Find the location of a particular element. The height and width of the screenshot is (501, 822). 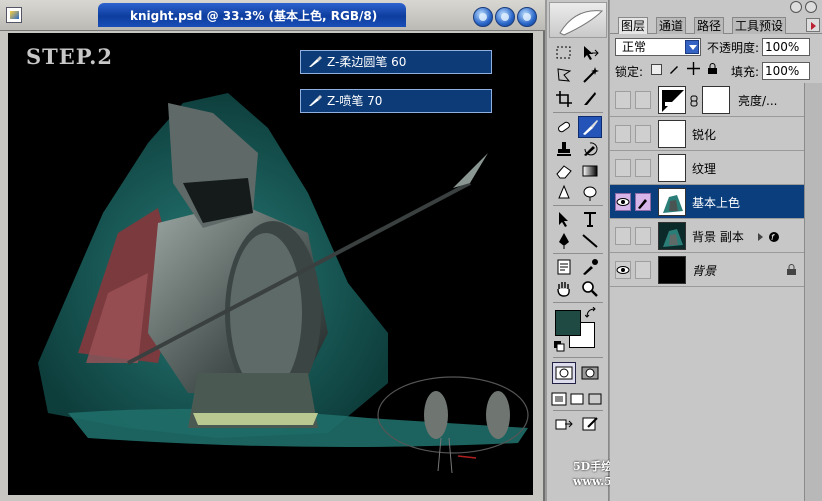

brush-tag-1: Z-柔边圆笔 60 is located at coordinates (396, 62).